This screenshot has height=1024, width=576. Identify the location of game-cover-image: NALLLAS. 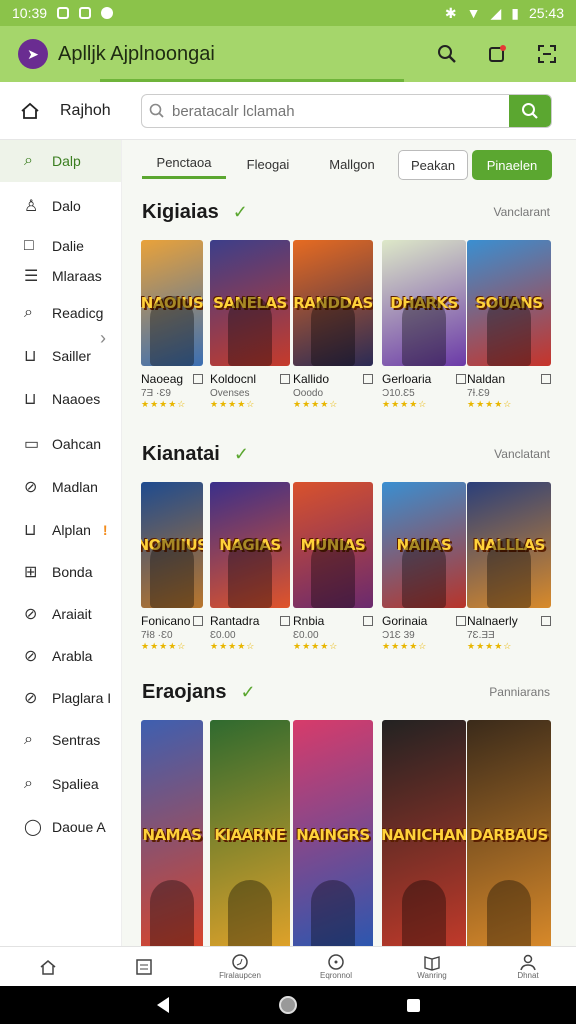
(509, 545).